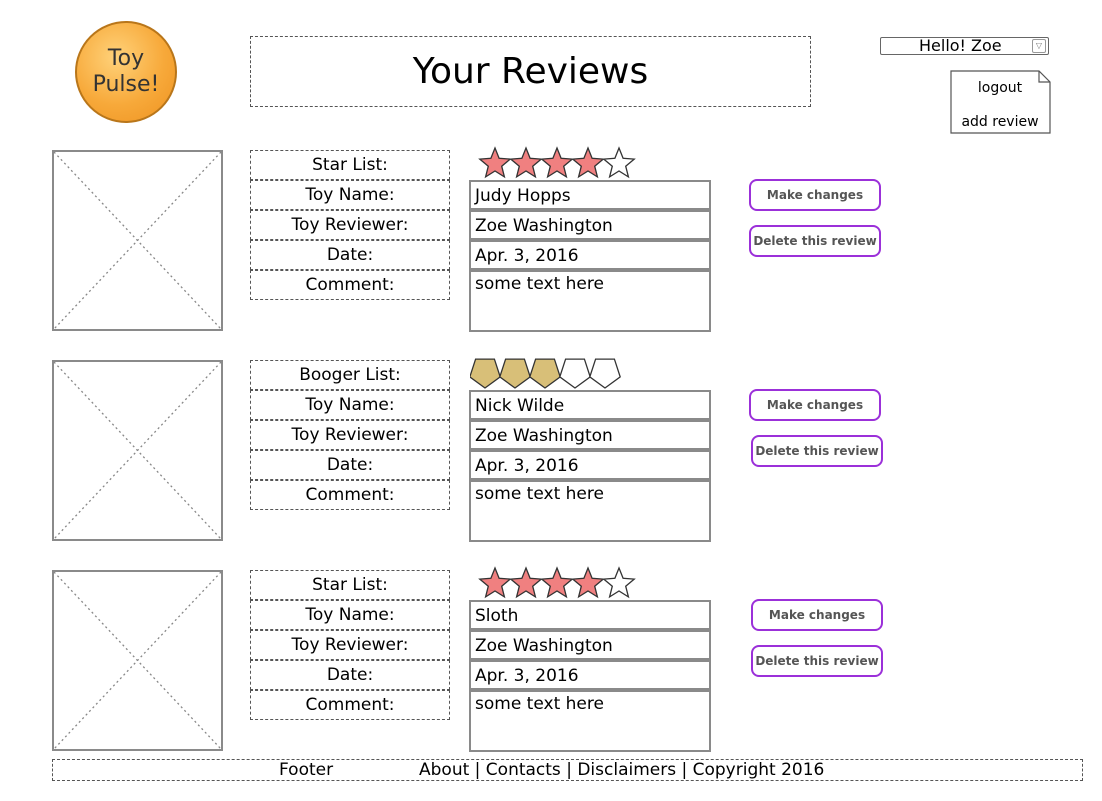 Image resolution: width=1102 pixels, height=801 pixels. Describe the element at coordinates (306, 770) in the screenshot. I see `footer-label: Footer` at that location.